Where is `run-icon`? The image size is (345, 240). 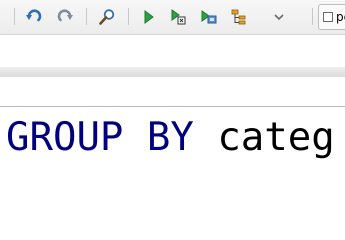
run-icon is located at coordinates (149, 17).